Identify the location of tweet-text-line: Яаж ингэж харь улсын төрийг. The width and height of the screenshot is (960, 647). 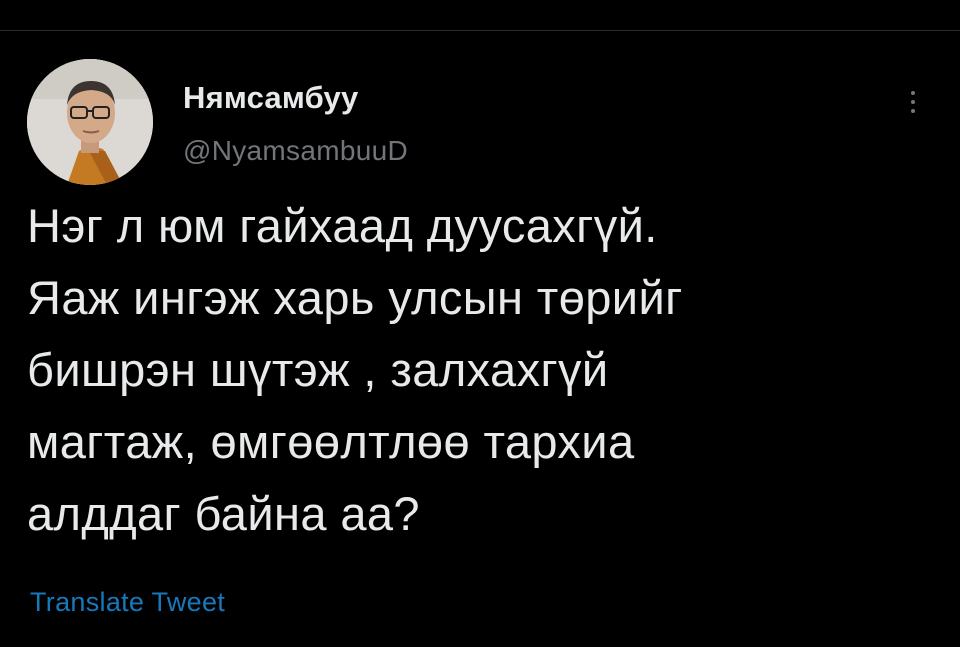
(355, 297).